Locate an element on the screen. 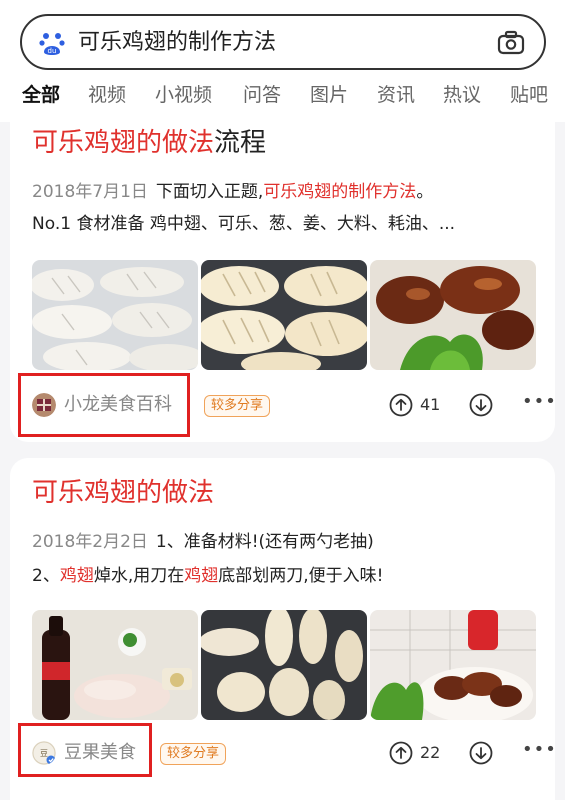 This screenshot has height=800, width=565. blanched-wings-image is located at coordinates (284, 665).